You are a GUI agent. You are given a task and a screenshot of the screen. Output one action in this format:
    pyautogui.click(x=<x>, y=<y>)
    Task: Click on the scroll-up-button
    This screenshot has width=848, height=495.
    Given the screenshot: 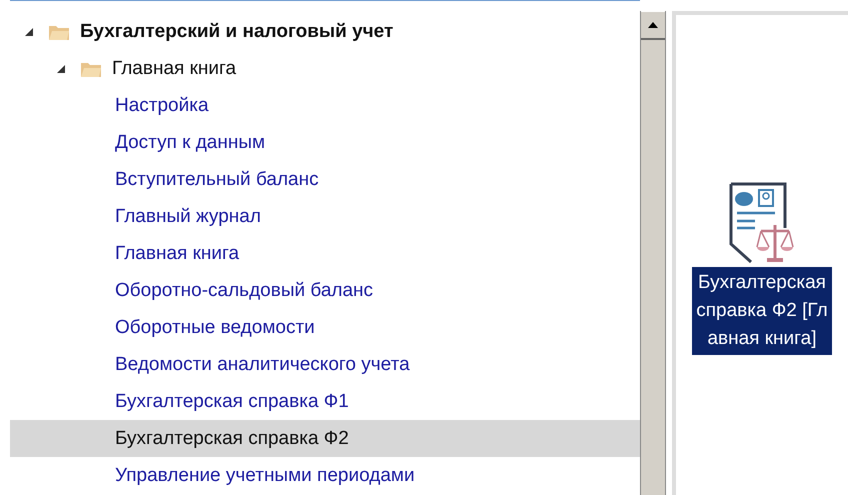 What is the action you would take?
    pyautogui.click(x=653, y=25)
    